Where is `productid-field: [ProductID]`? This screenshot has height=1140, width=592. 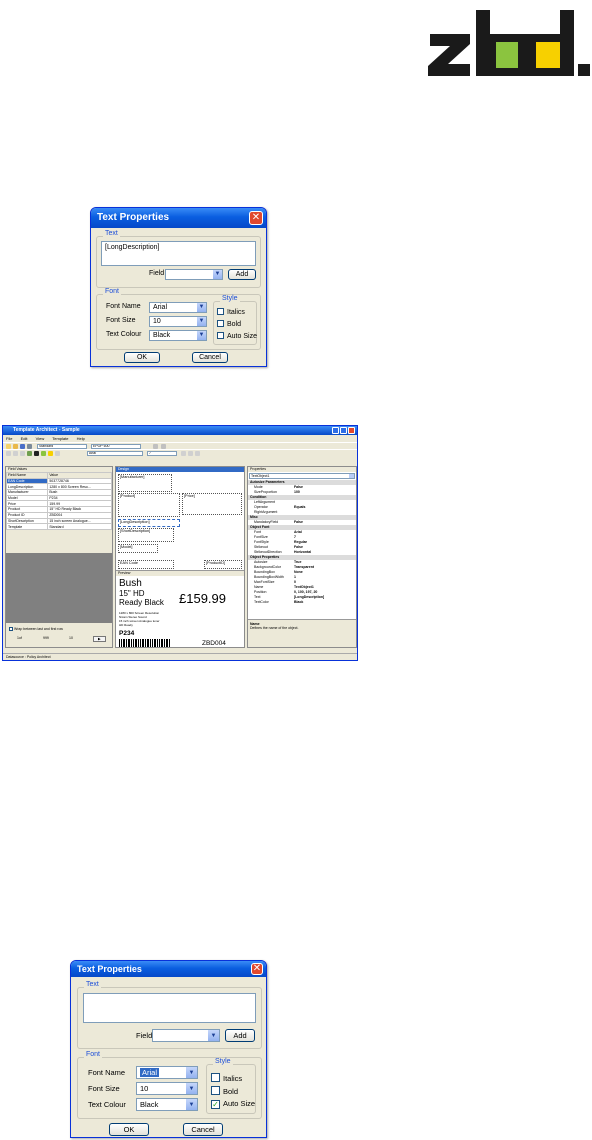 productid-field: [ProductID] is located at coordinates (223, 564).